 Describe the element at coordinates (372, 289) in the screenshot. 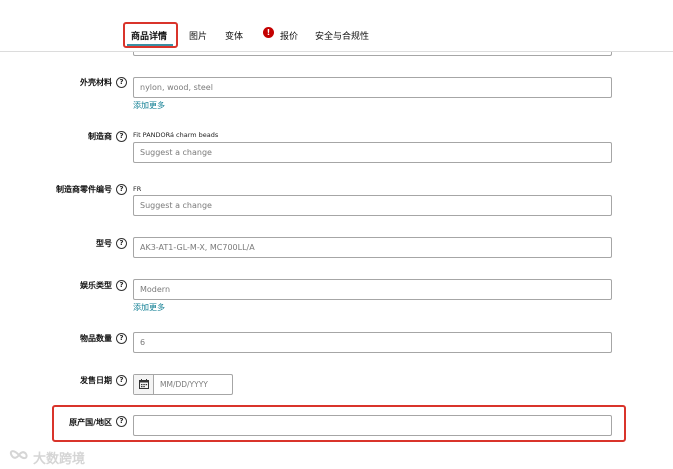

I see `entertainment-type-input` at that location.